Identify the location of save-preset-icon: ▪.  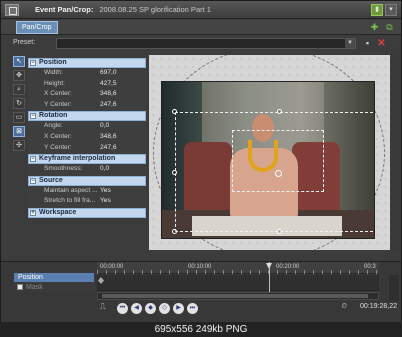
(367, 43).